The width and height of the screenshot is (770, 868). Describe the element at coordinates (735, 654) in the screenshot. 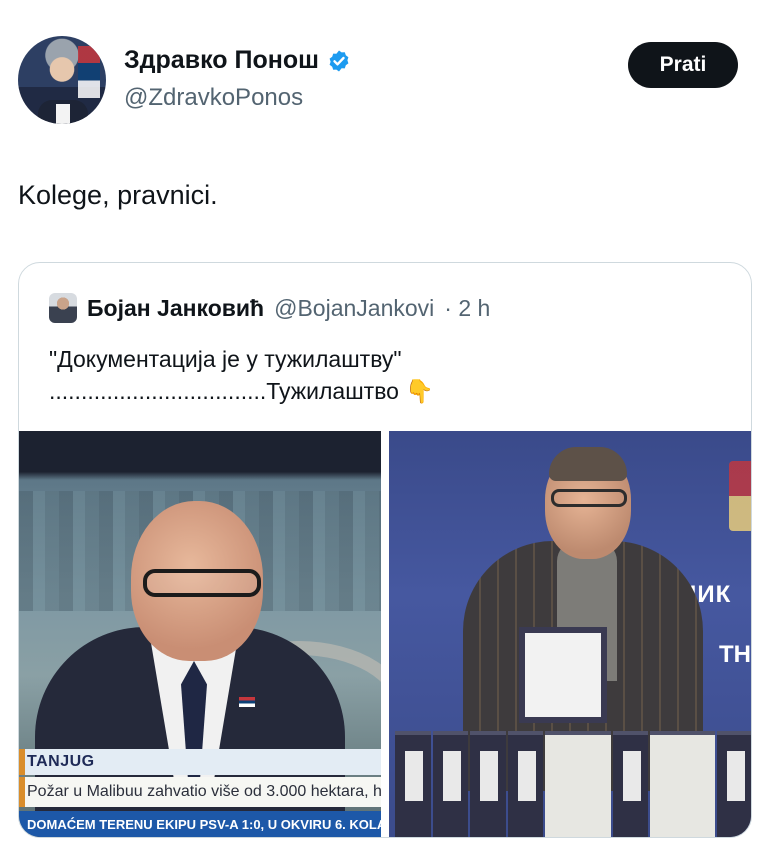

I see `backdrop-text-2: ТН` at that location.